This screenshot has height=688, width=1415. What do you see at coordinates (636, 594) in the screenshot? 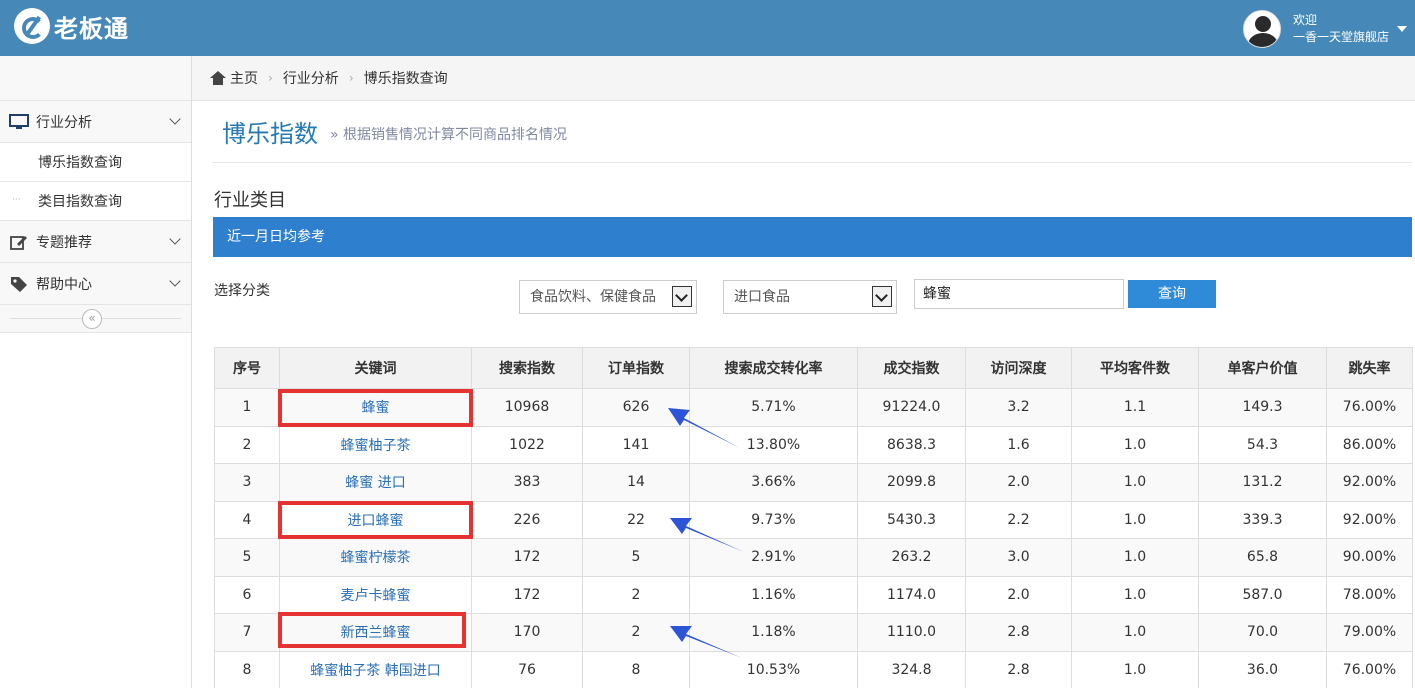
I see `cell-order-index: 2` at bounding box center [636, 594].